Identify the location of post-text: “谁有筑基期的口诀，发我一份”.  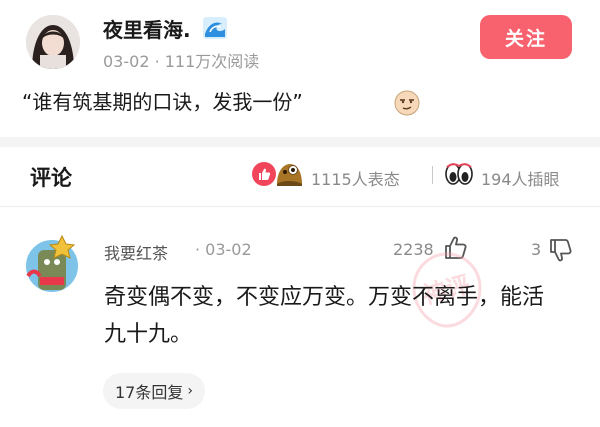
(162, 102).